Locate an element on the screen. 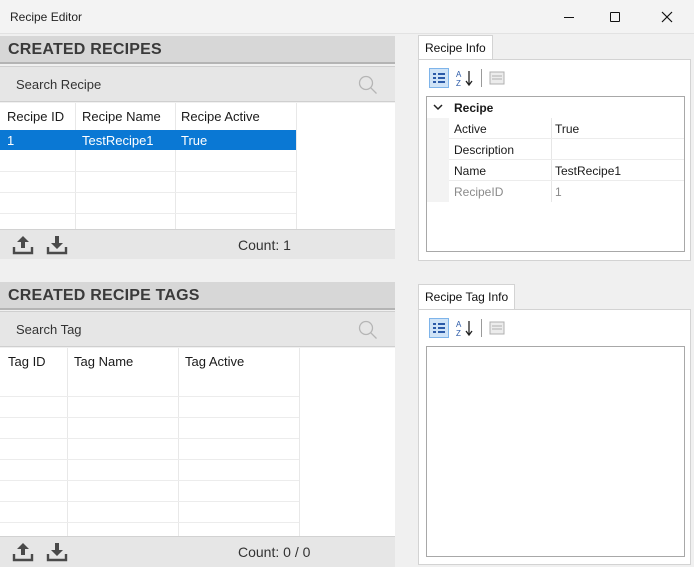 The height and width of the screenshot is (567, 694). tab-recipe-tag-info-label: Recipe Tag Info is located at coordinates (467, 297).